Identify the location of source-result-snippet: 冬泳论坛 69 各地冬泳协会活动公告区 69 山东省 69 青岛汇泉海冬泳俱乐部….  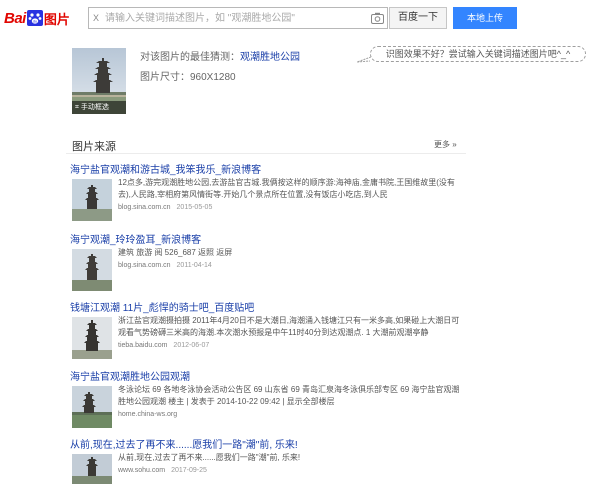
(289, 395).